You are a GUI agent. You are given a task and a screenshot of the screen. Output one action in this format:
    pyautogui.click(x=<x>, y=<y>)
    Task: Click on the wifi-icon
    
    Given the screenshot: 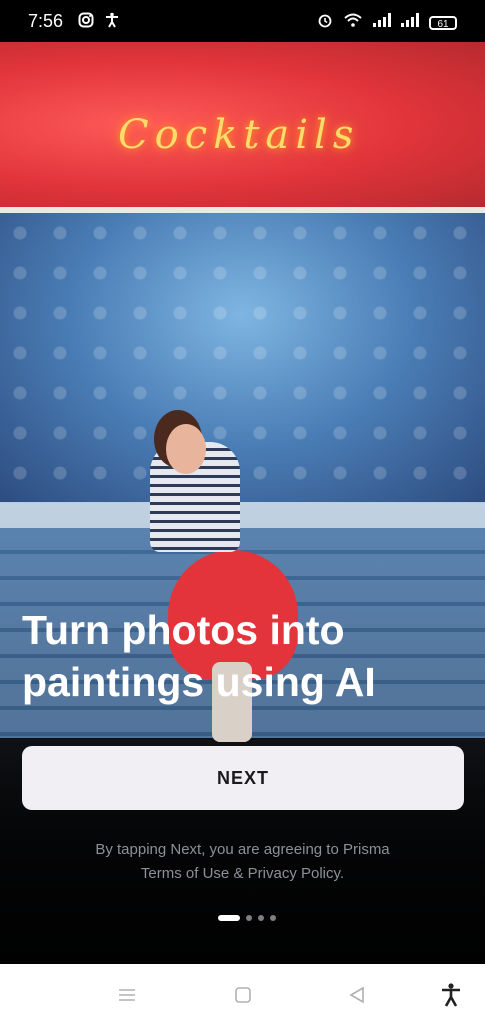 What is the action you would take?
    pyautogui.click(x=353, y=22)
    